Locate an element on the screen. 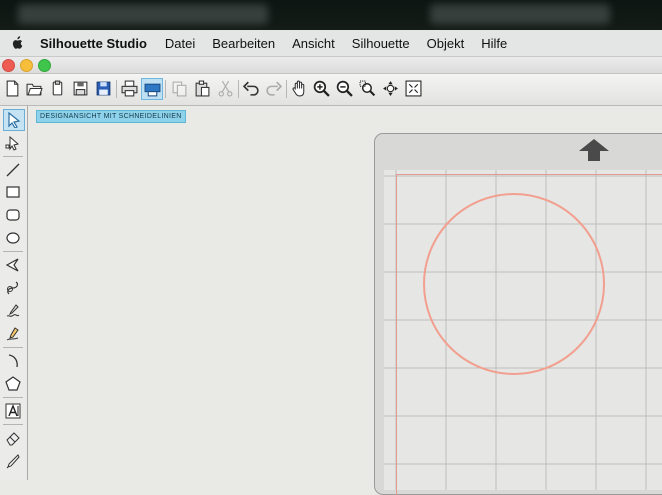  open-button is located at coordinates (34, 88).